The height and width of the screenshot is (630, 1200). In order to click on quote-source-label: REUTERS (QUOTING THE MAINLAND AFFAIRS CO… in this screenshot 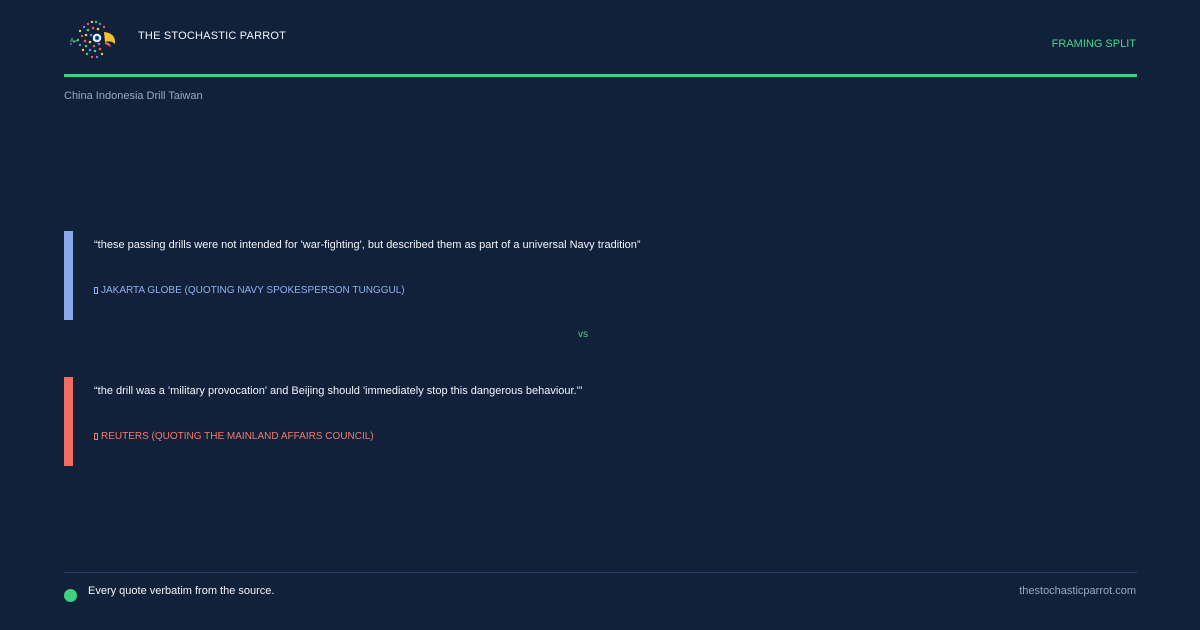, I will do `click(237, 436)`.